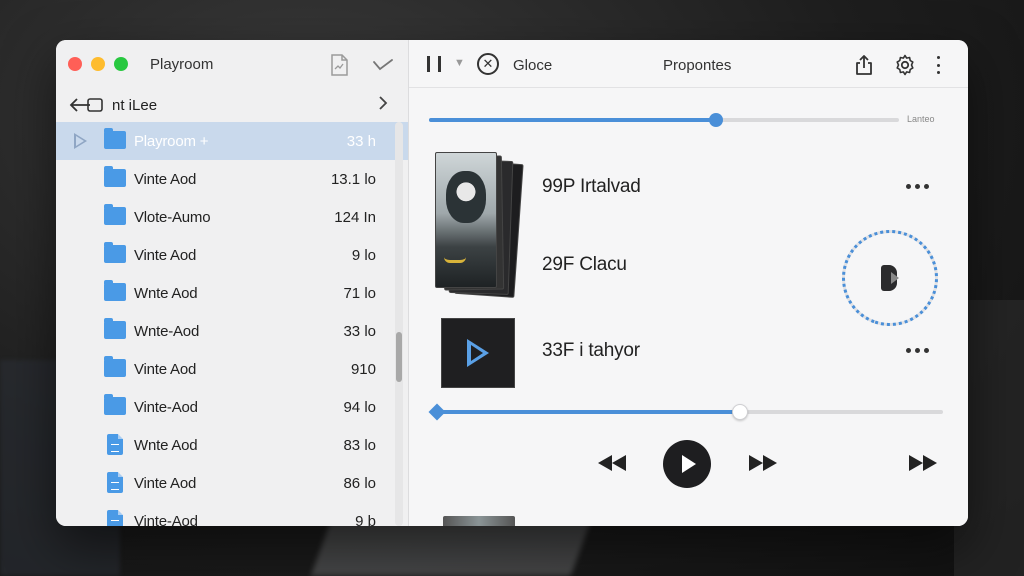 The width and height of the screenshot is (1024, 576). I want to click on list-item: Wnte Aod 71 lo, so click(232, 293).